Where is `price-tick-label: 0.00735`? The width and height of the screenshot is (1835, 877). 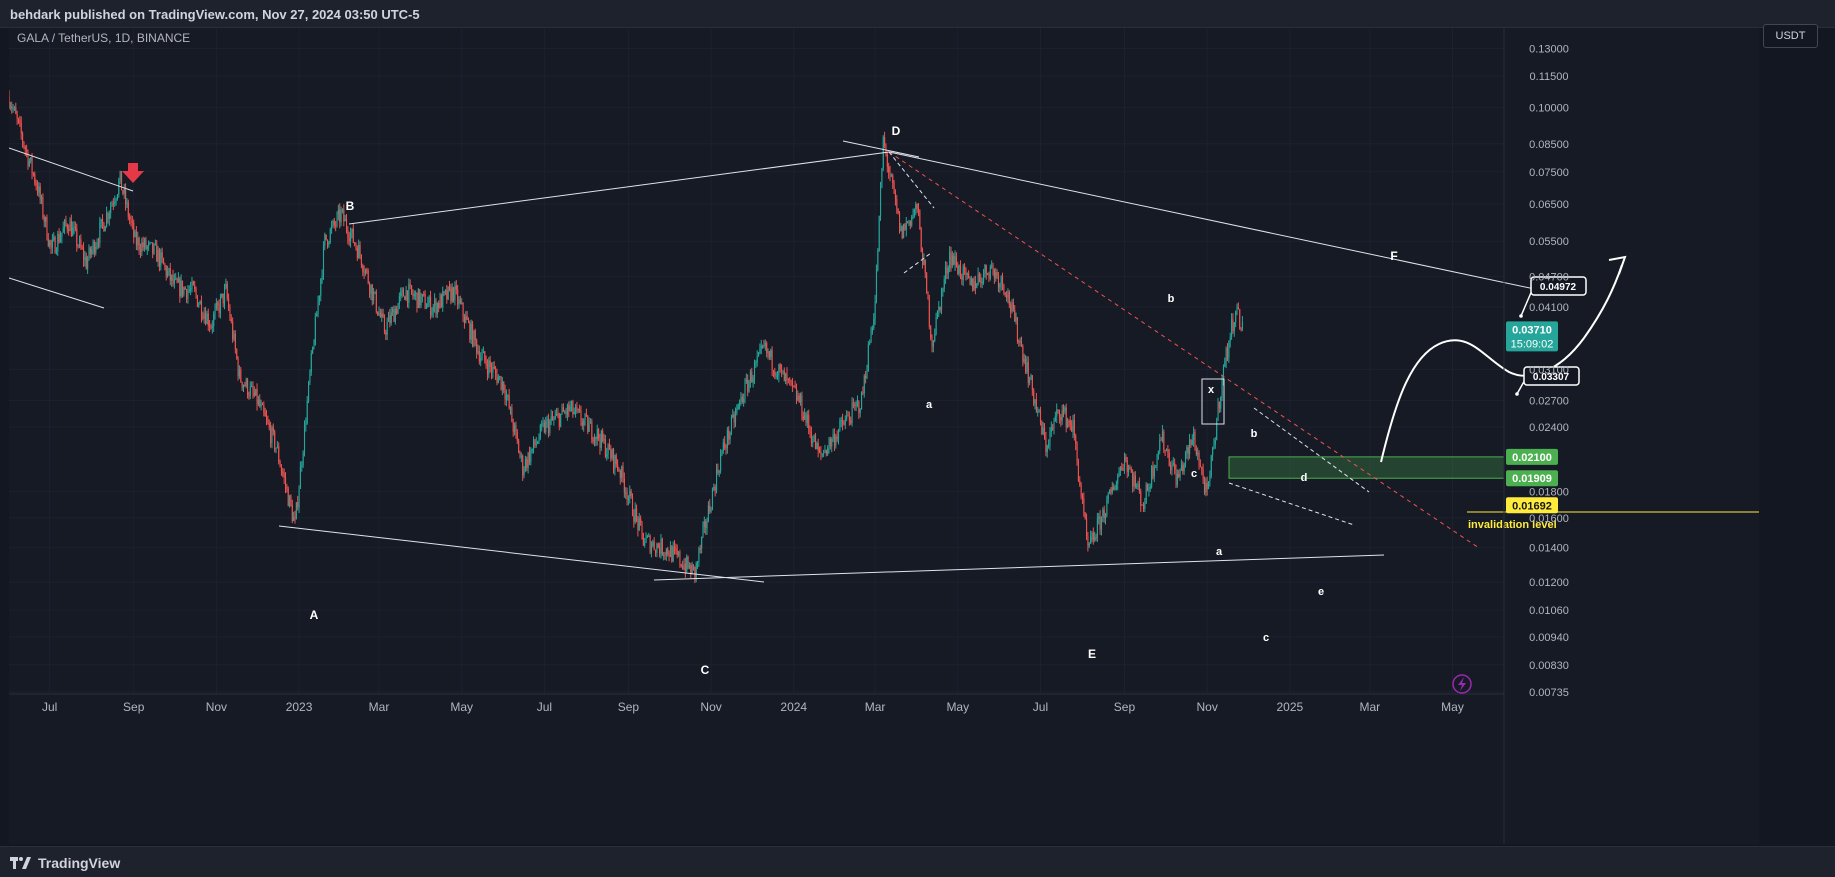
price-tick-label: 0.00735 is located at coordinates (1549, 693).